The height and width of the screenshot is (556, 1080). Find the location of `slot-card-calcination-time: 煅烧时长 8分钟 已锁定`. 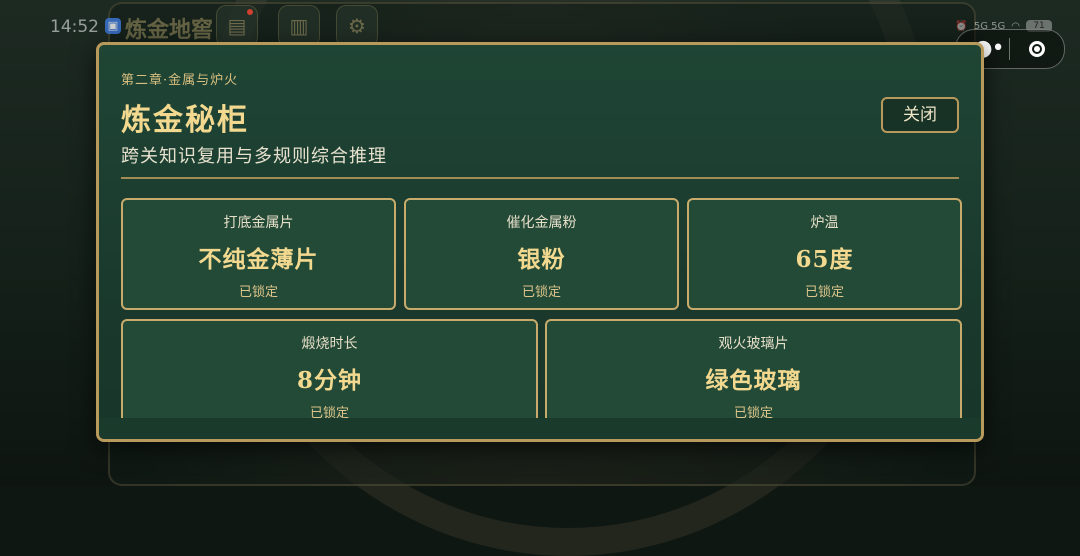

slot-card-calcination-time: 煅烧时长 8分钟 已锁定 is located at coordinates (329, 375).